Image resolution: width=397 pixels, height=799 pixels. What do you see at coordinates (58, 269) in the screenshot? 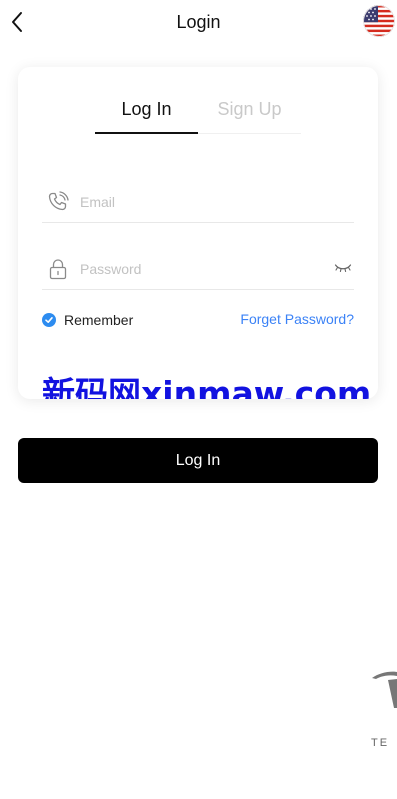
I see `lock-icon` at bounding box center [58, 269].